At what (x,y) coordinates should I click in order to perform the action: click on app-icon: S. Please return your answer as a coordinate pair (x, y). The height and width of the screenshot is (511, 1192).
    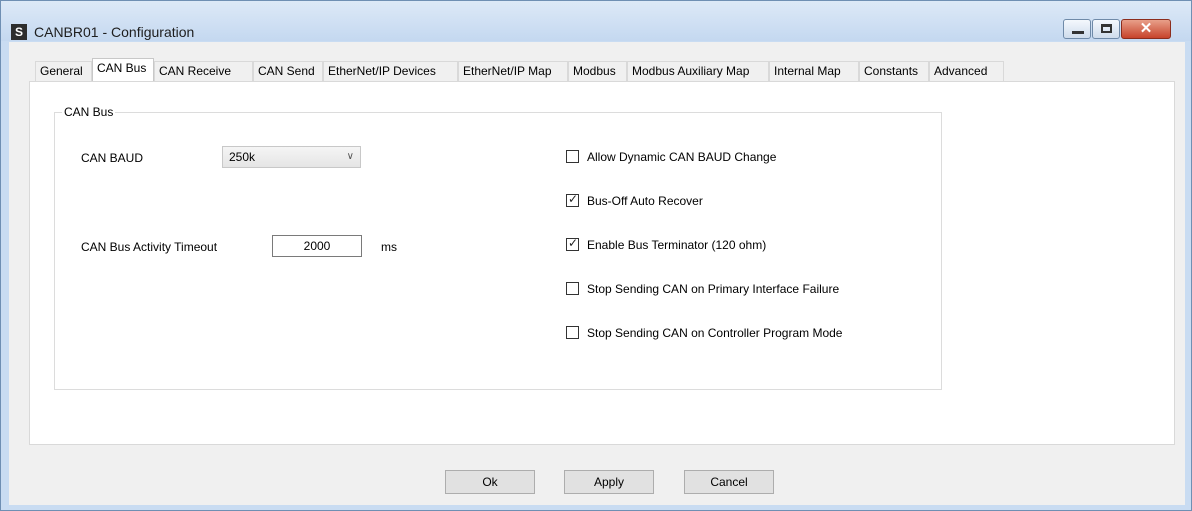
    Looking at the image, I should click on (19, 32).